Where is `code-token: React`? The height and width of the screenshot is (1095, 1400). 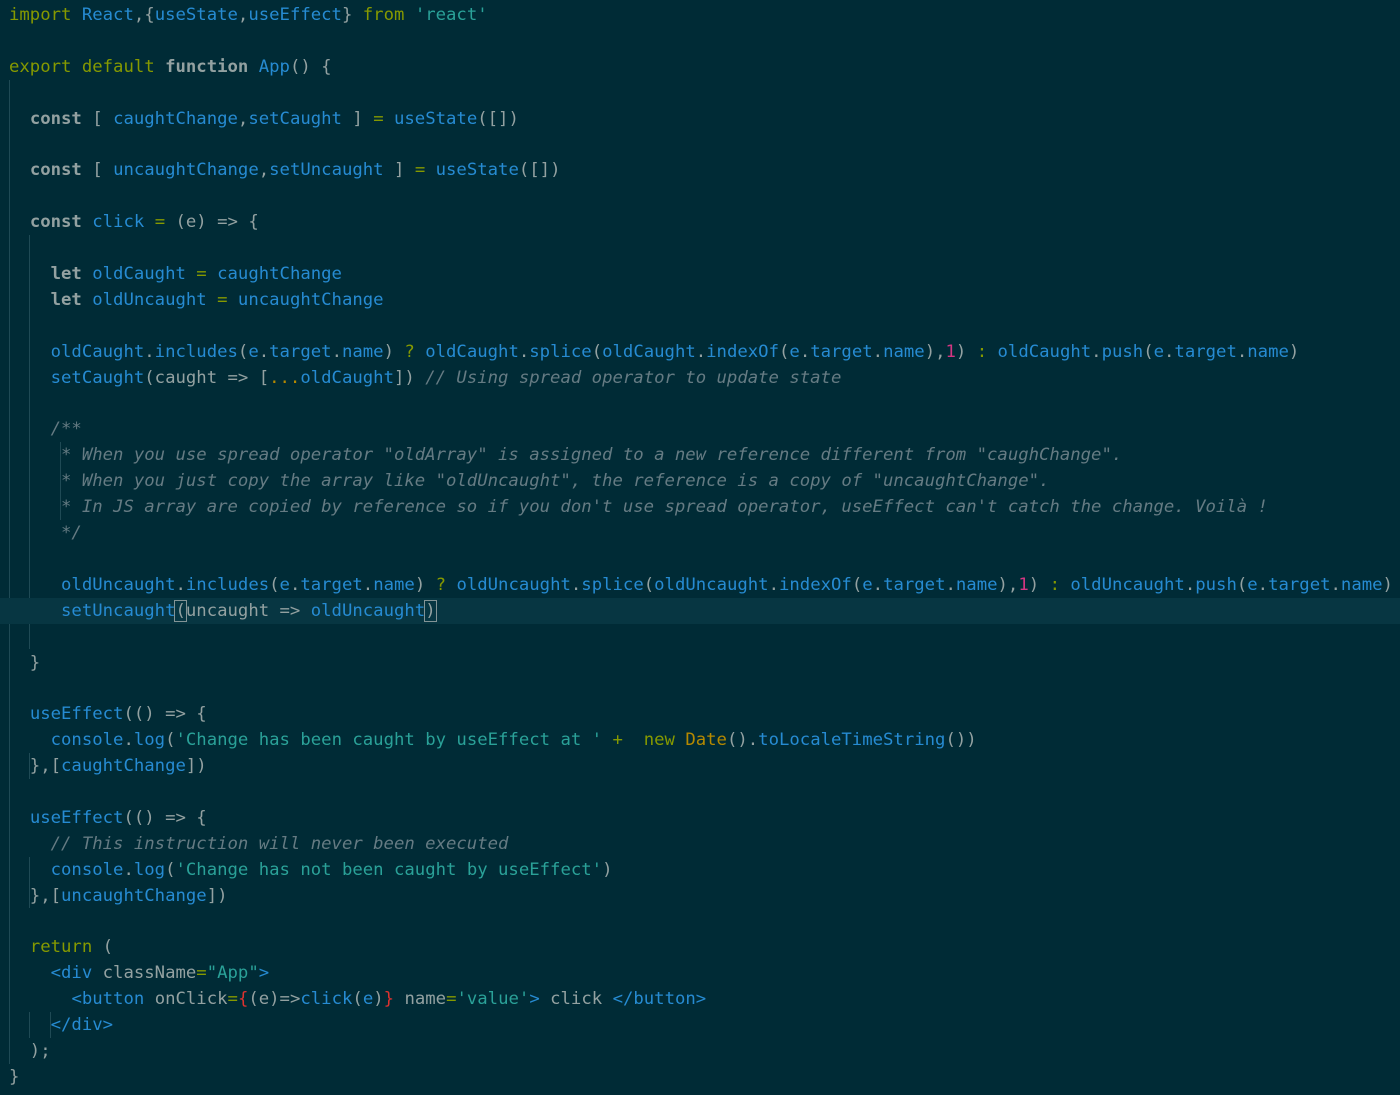 code-token: React is located at coordinates (107, 15).